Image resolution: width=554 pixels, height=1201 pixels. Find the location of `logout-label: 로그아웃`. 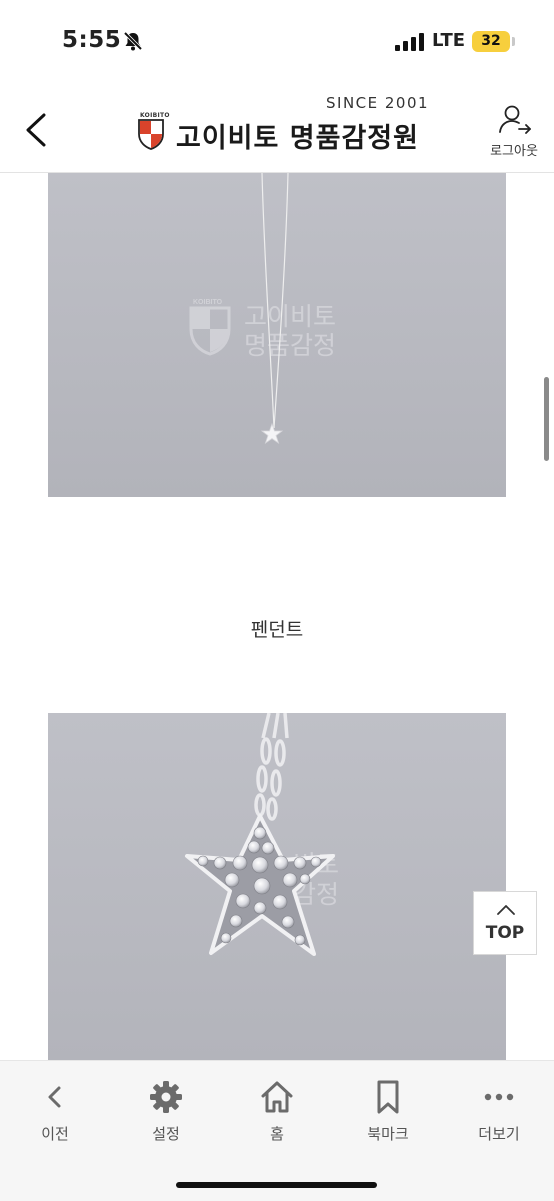

logout-label: 로그아웃 is located at coordinates (514, 151).